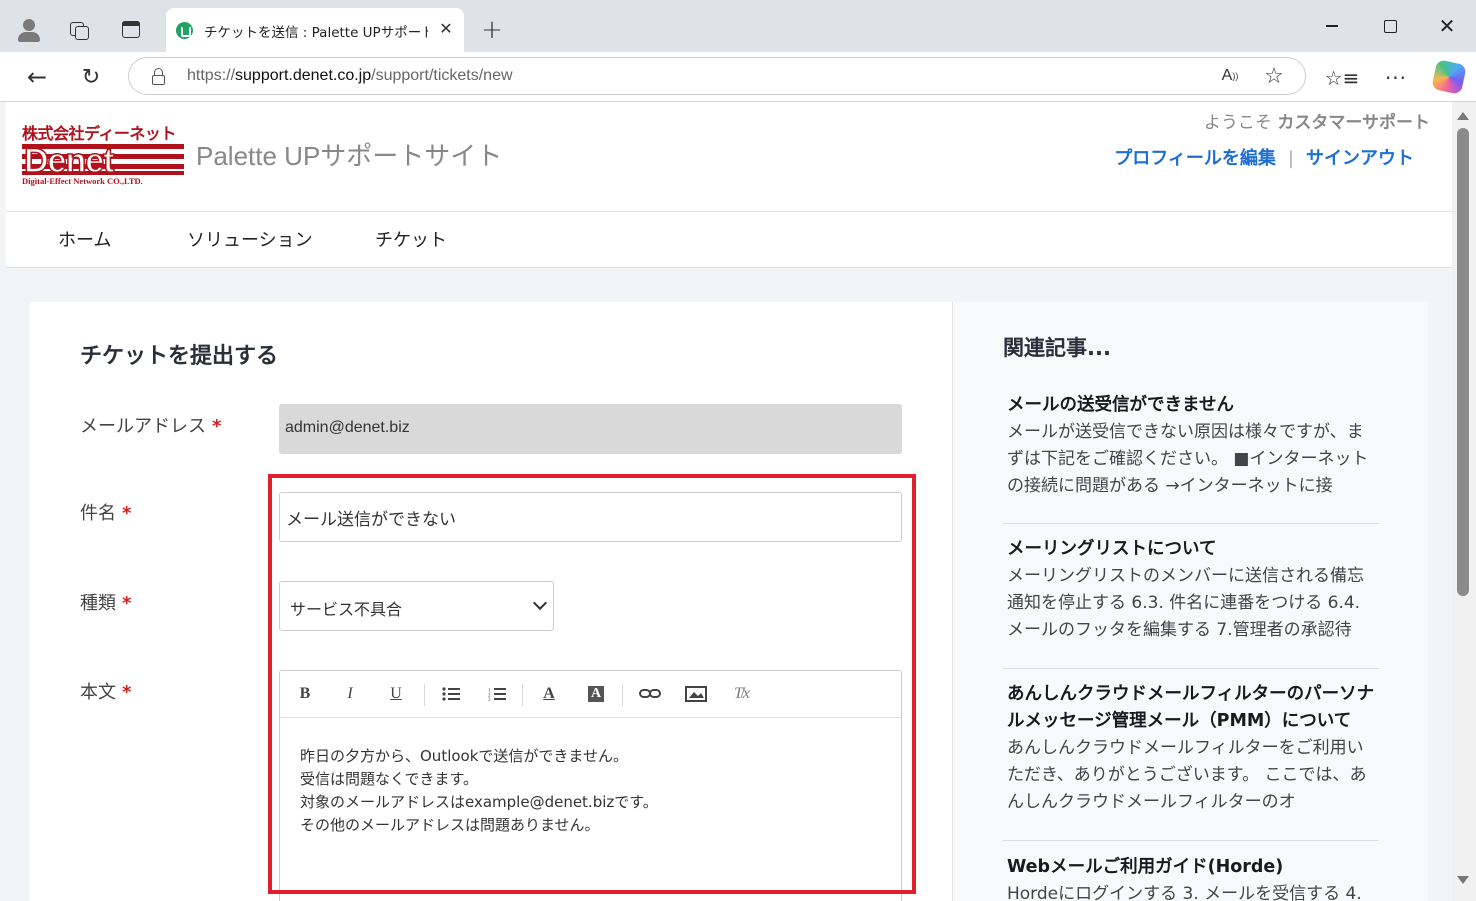  What do you see at coordinates (549, 694) in the screenshot?
I see `font-color-icon: A` at bounding box center [549, 694].